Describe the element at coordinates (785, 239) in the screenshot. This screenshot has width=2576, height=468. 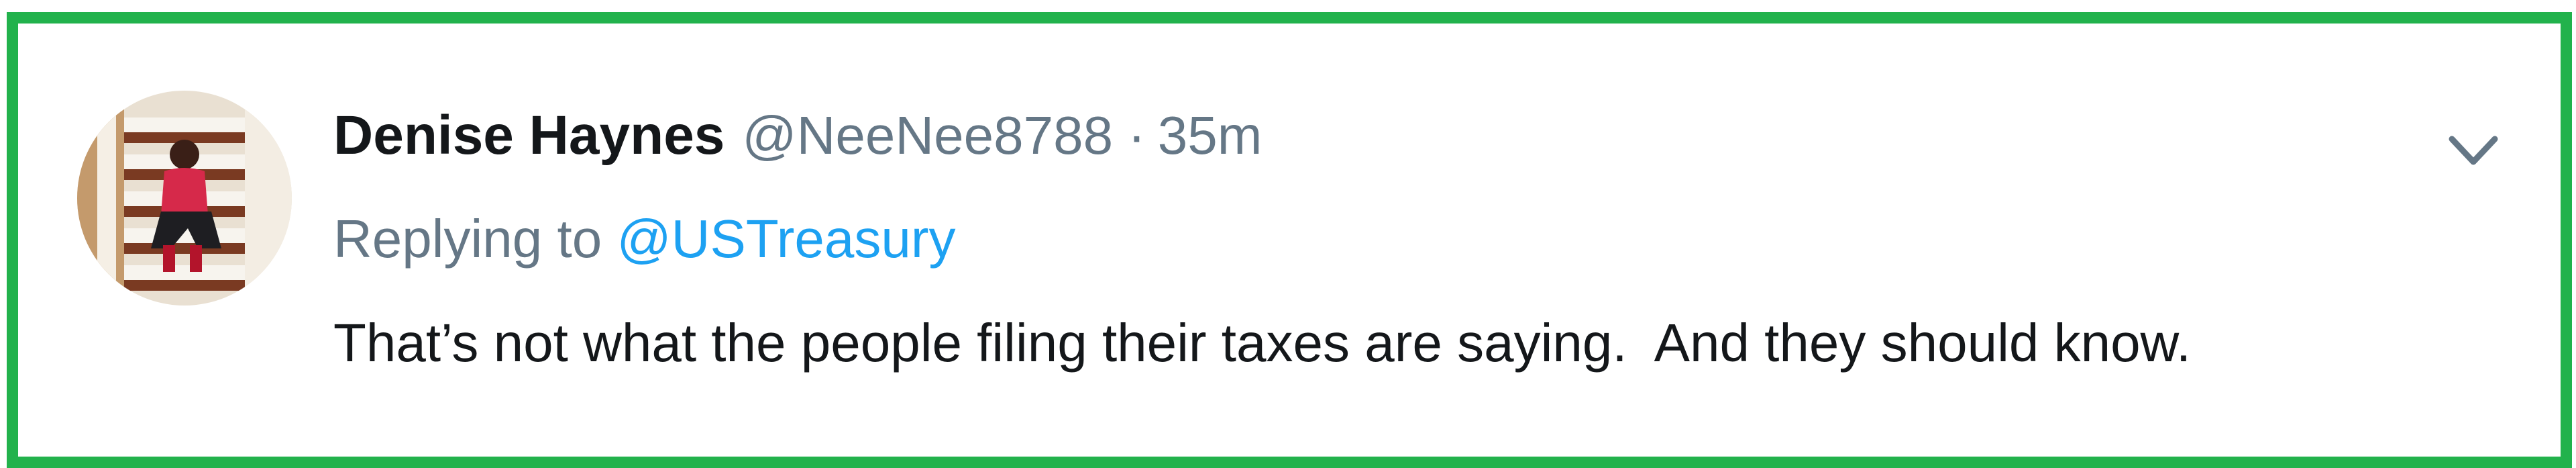
I see `replying-to-link: @USTreasury` at that location.